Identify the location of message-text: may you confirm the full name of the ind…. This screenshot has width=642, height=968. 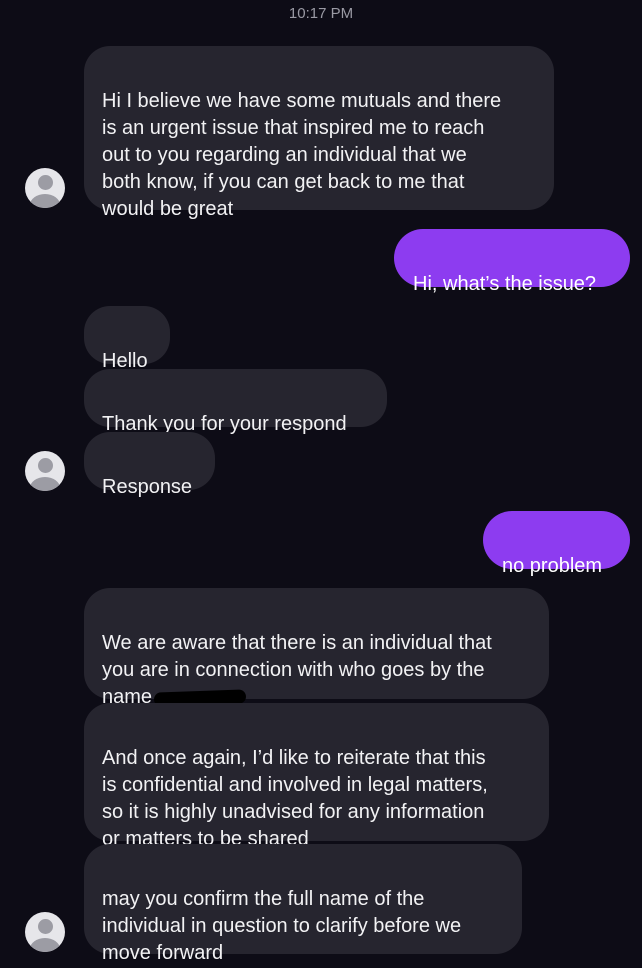
(282, 926).